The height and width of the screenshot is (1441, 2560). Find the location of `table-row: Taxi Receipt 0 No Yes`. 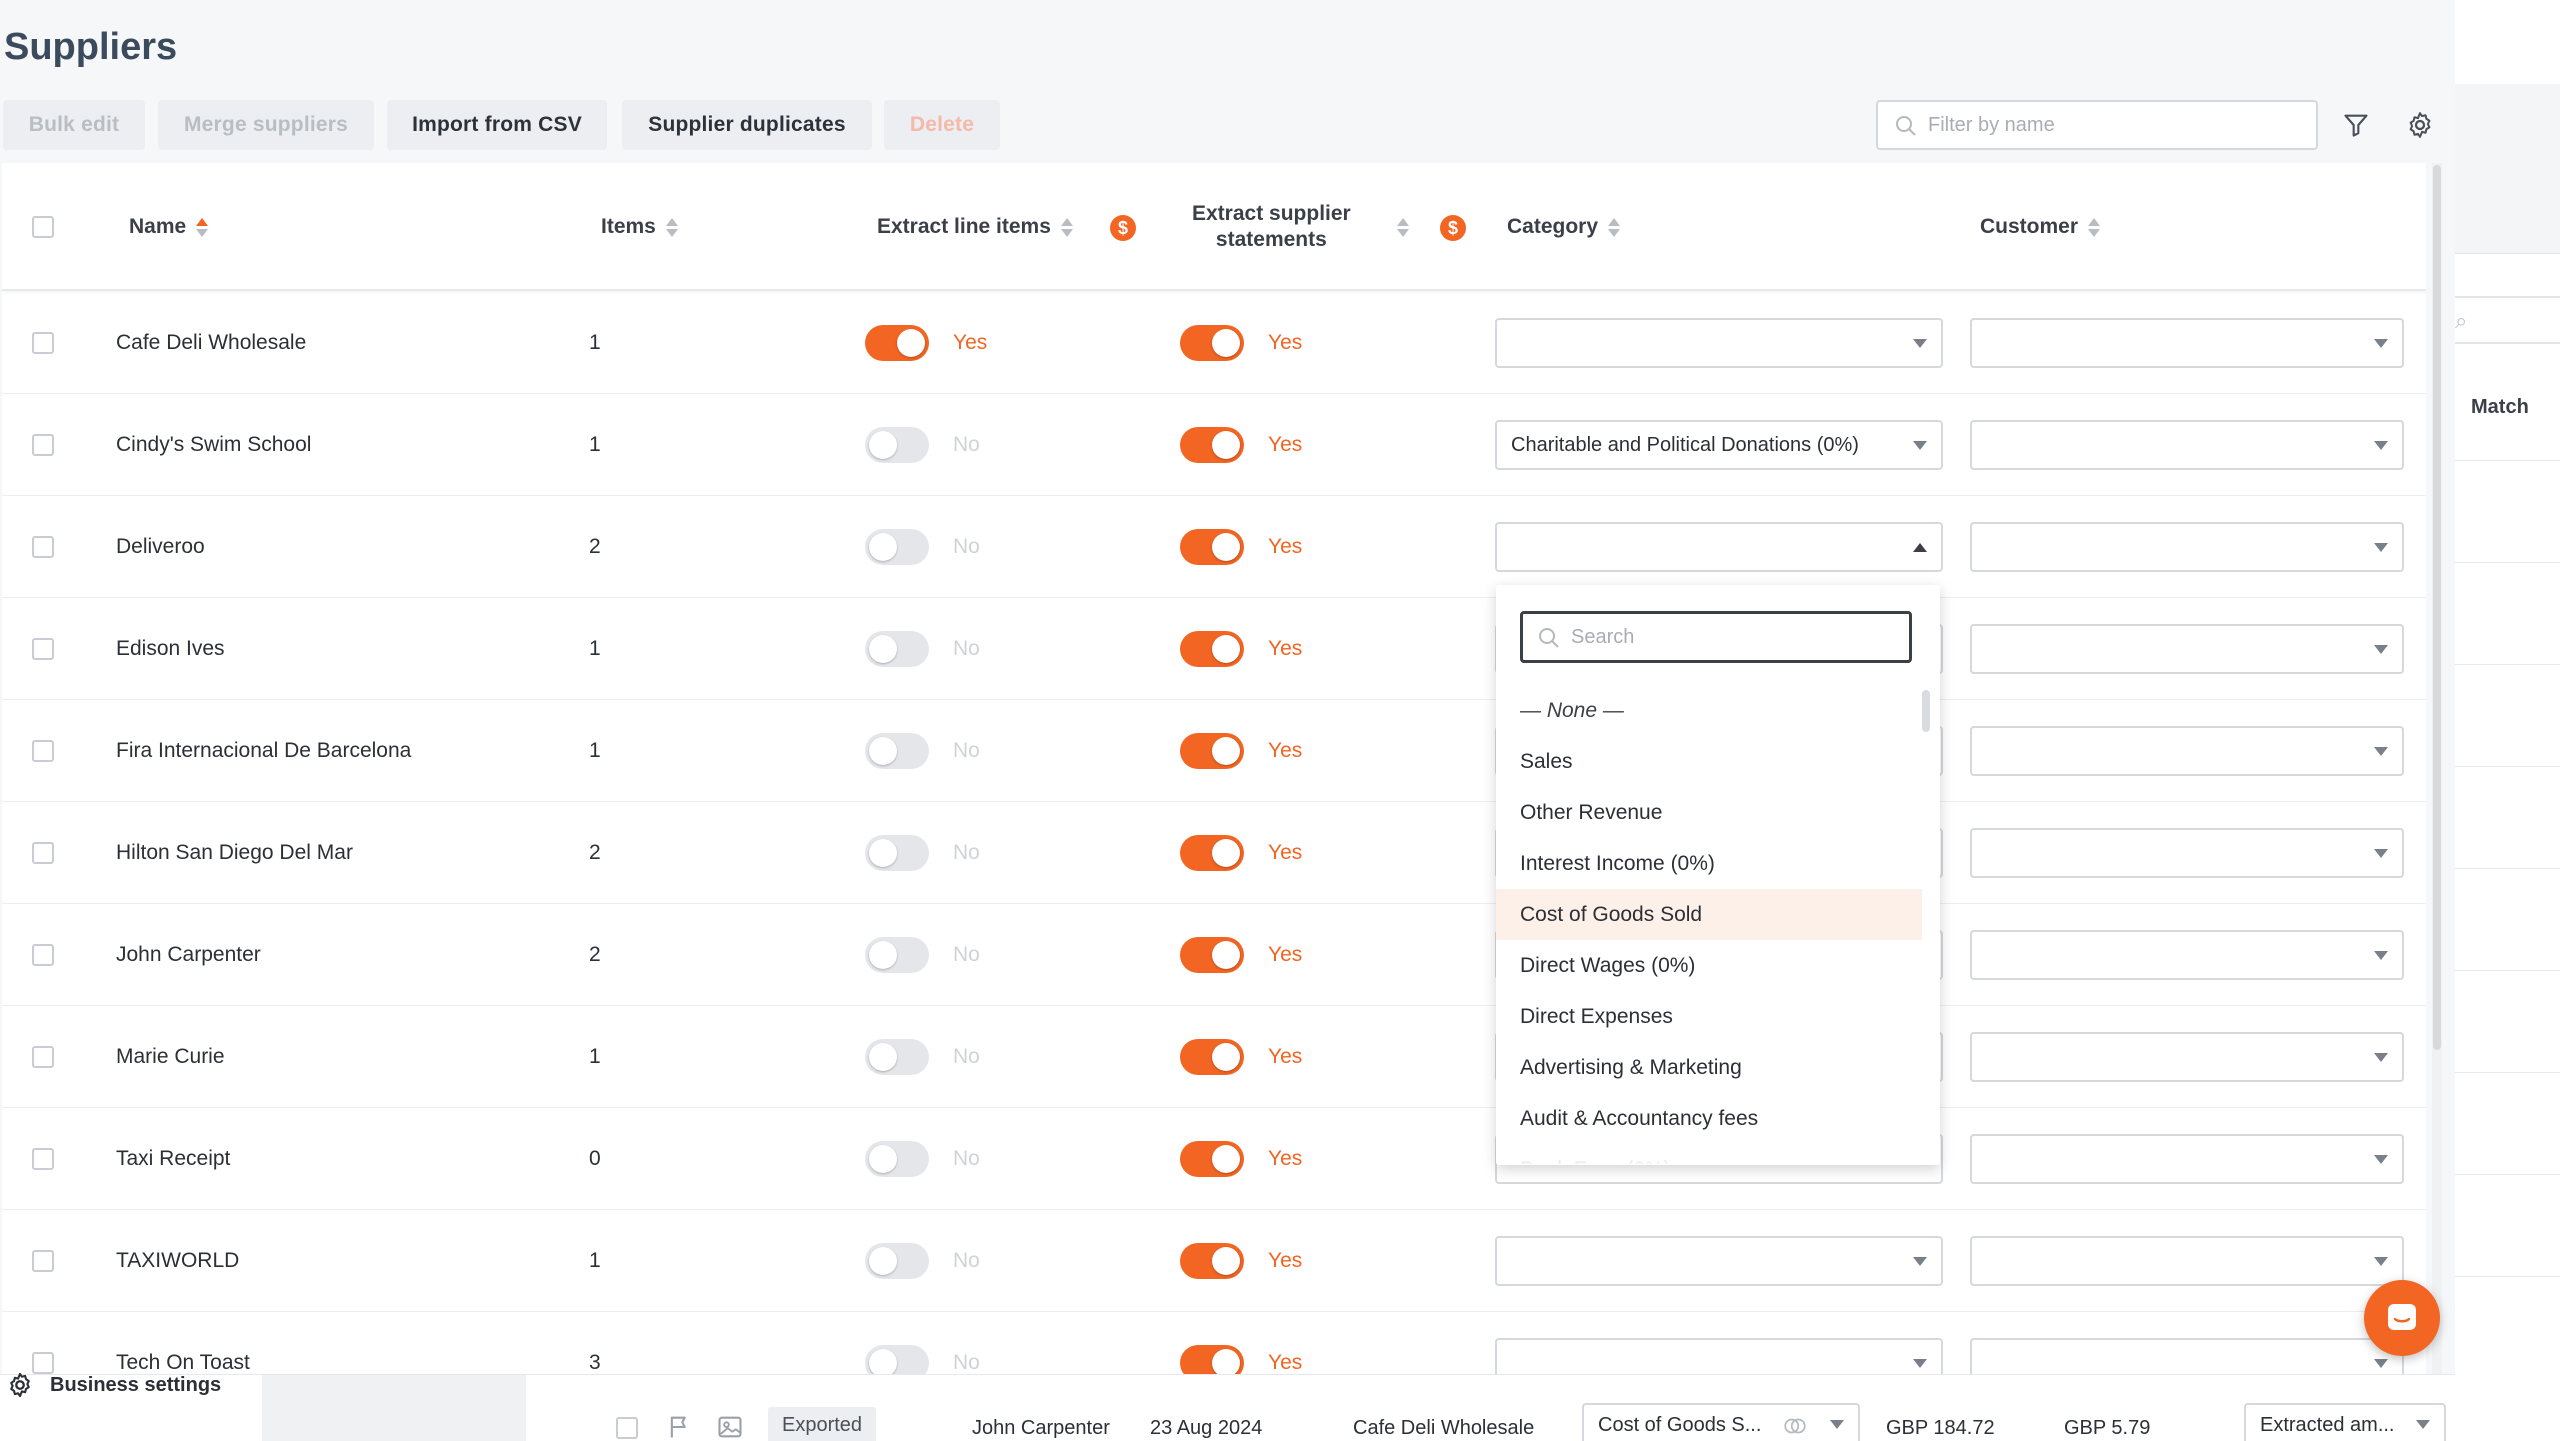

table-row: Taxi Receipt 0 No Yes is located at coordinates (1214, 1159).